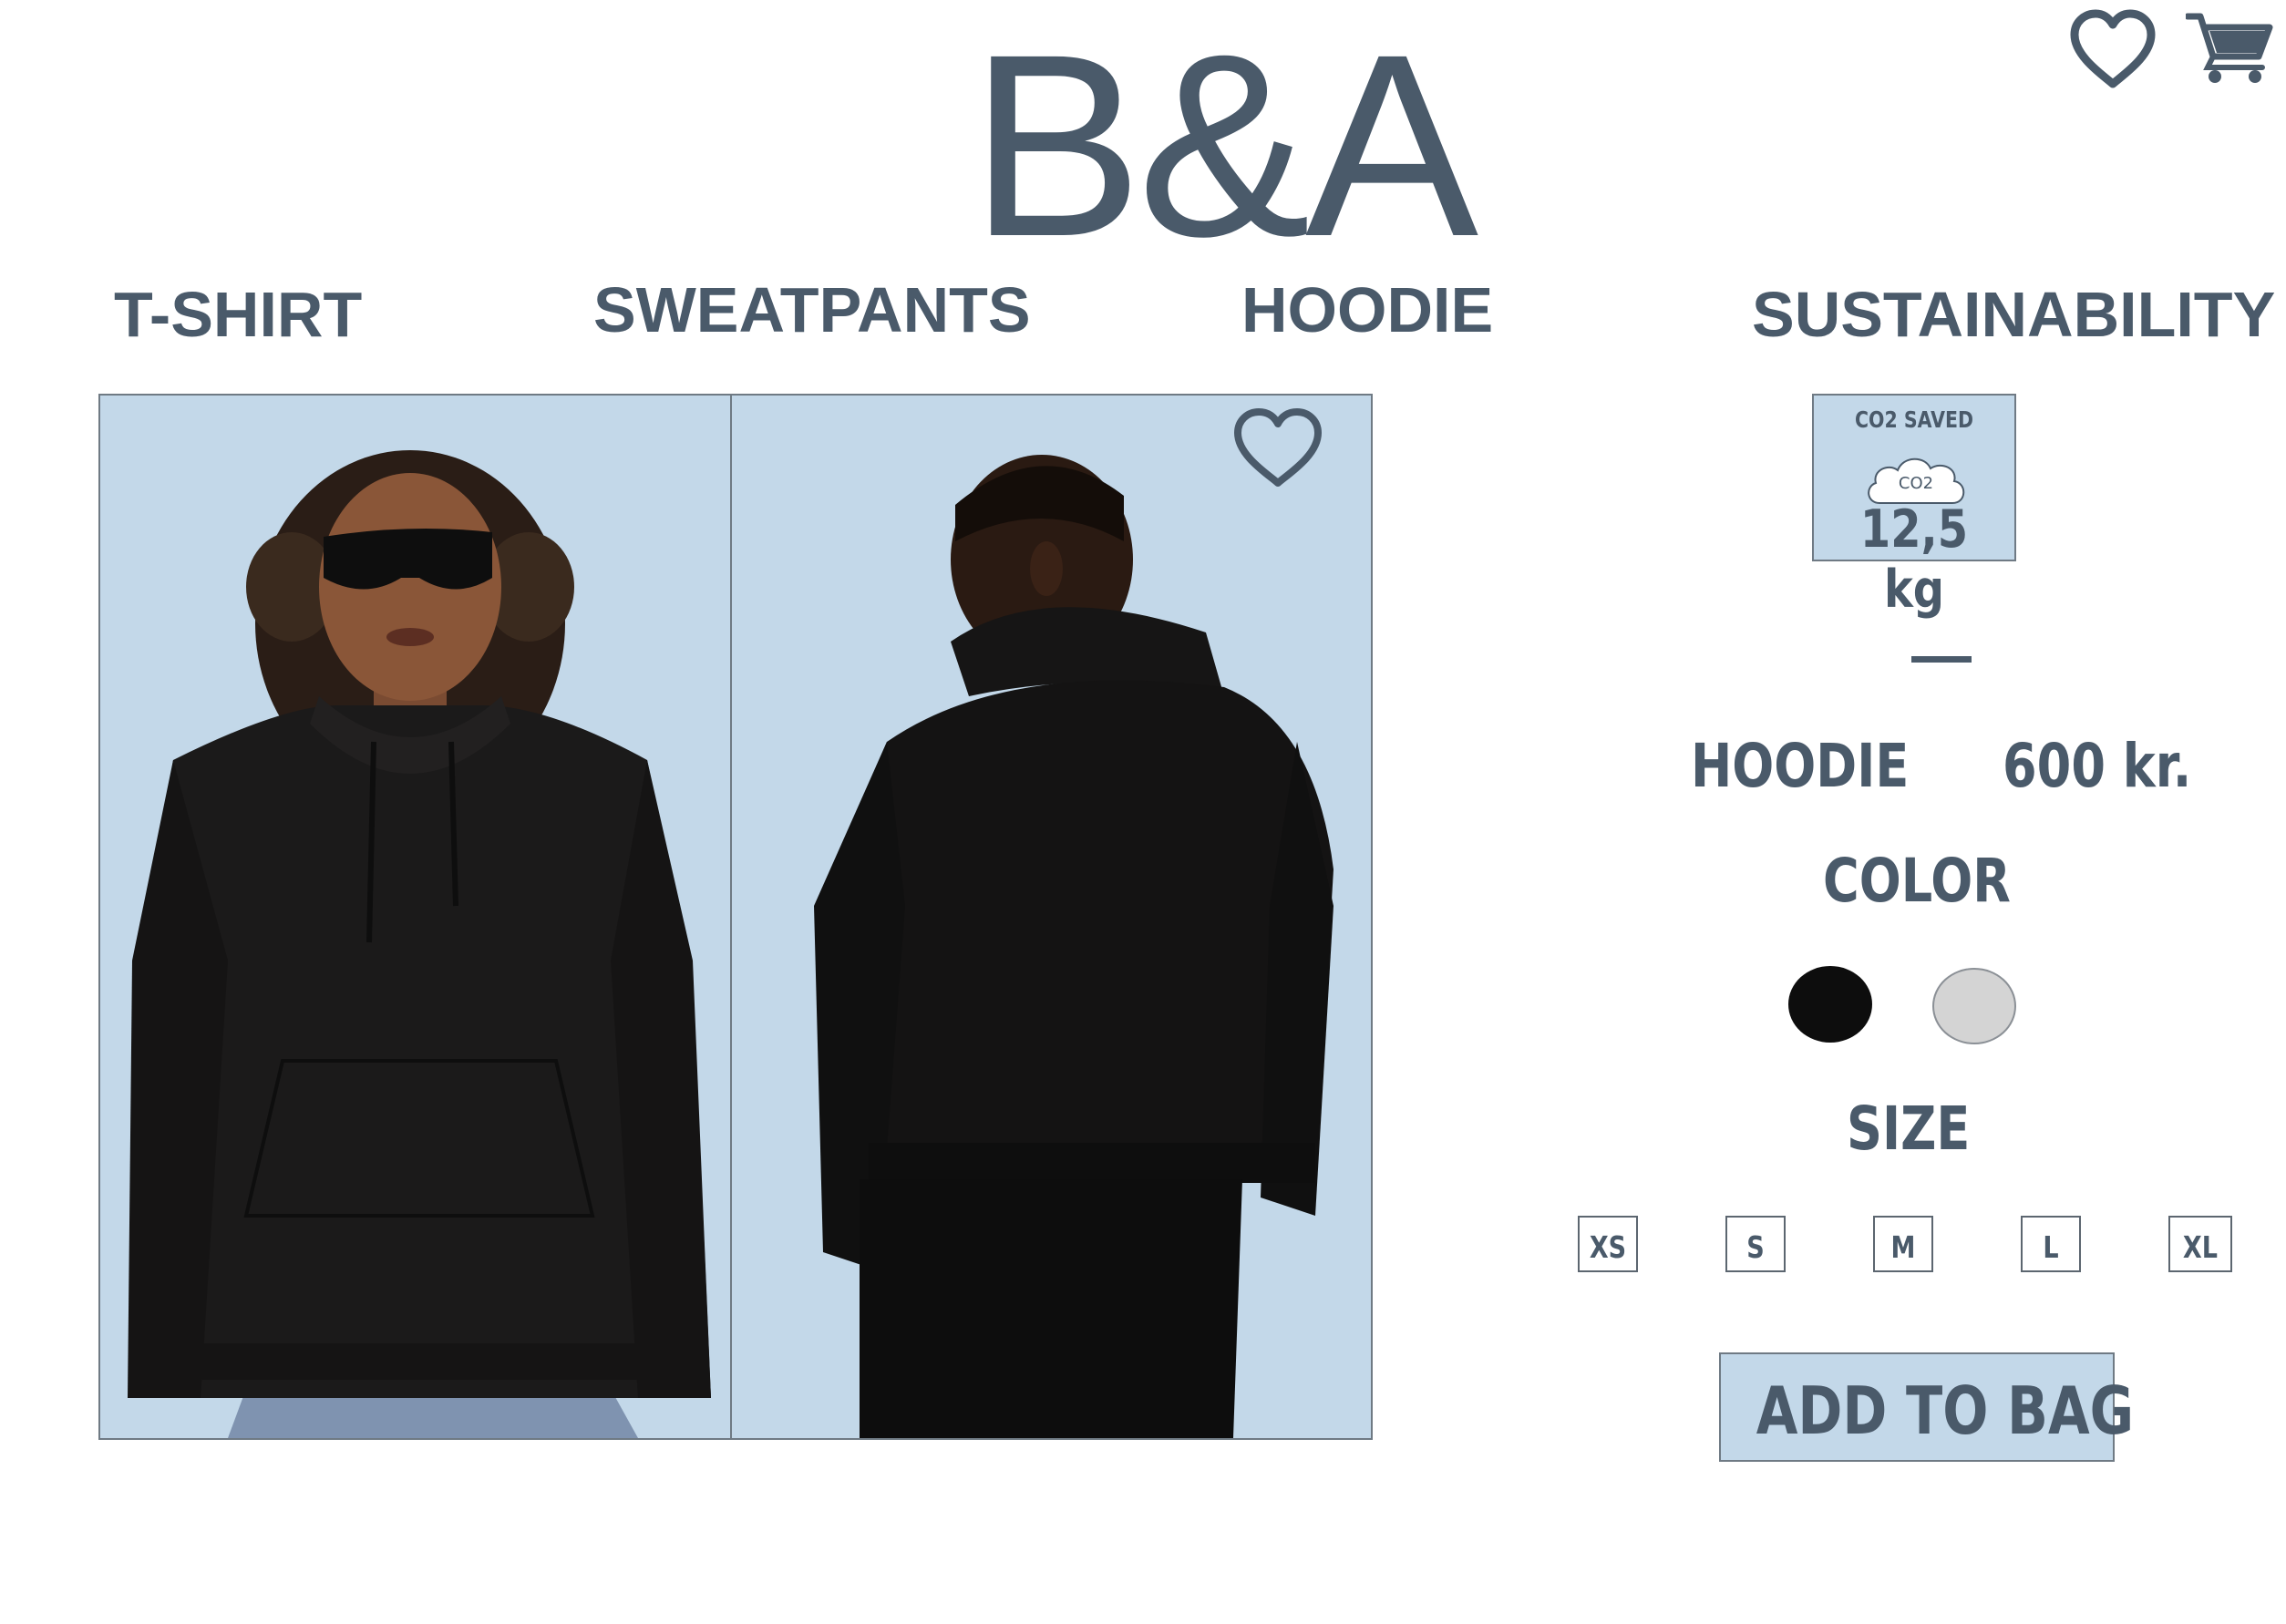  Describe the element at coordinates (1800, 766) in the screenshot. I see `product-name: HOODIE` at that location.